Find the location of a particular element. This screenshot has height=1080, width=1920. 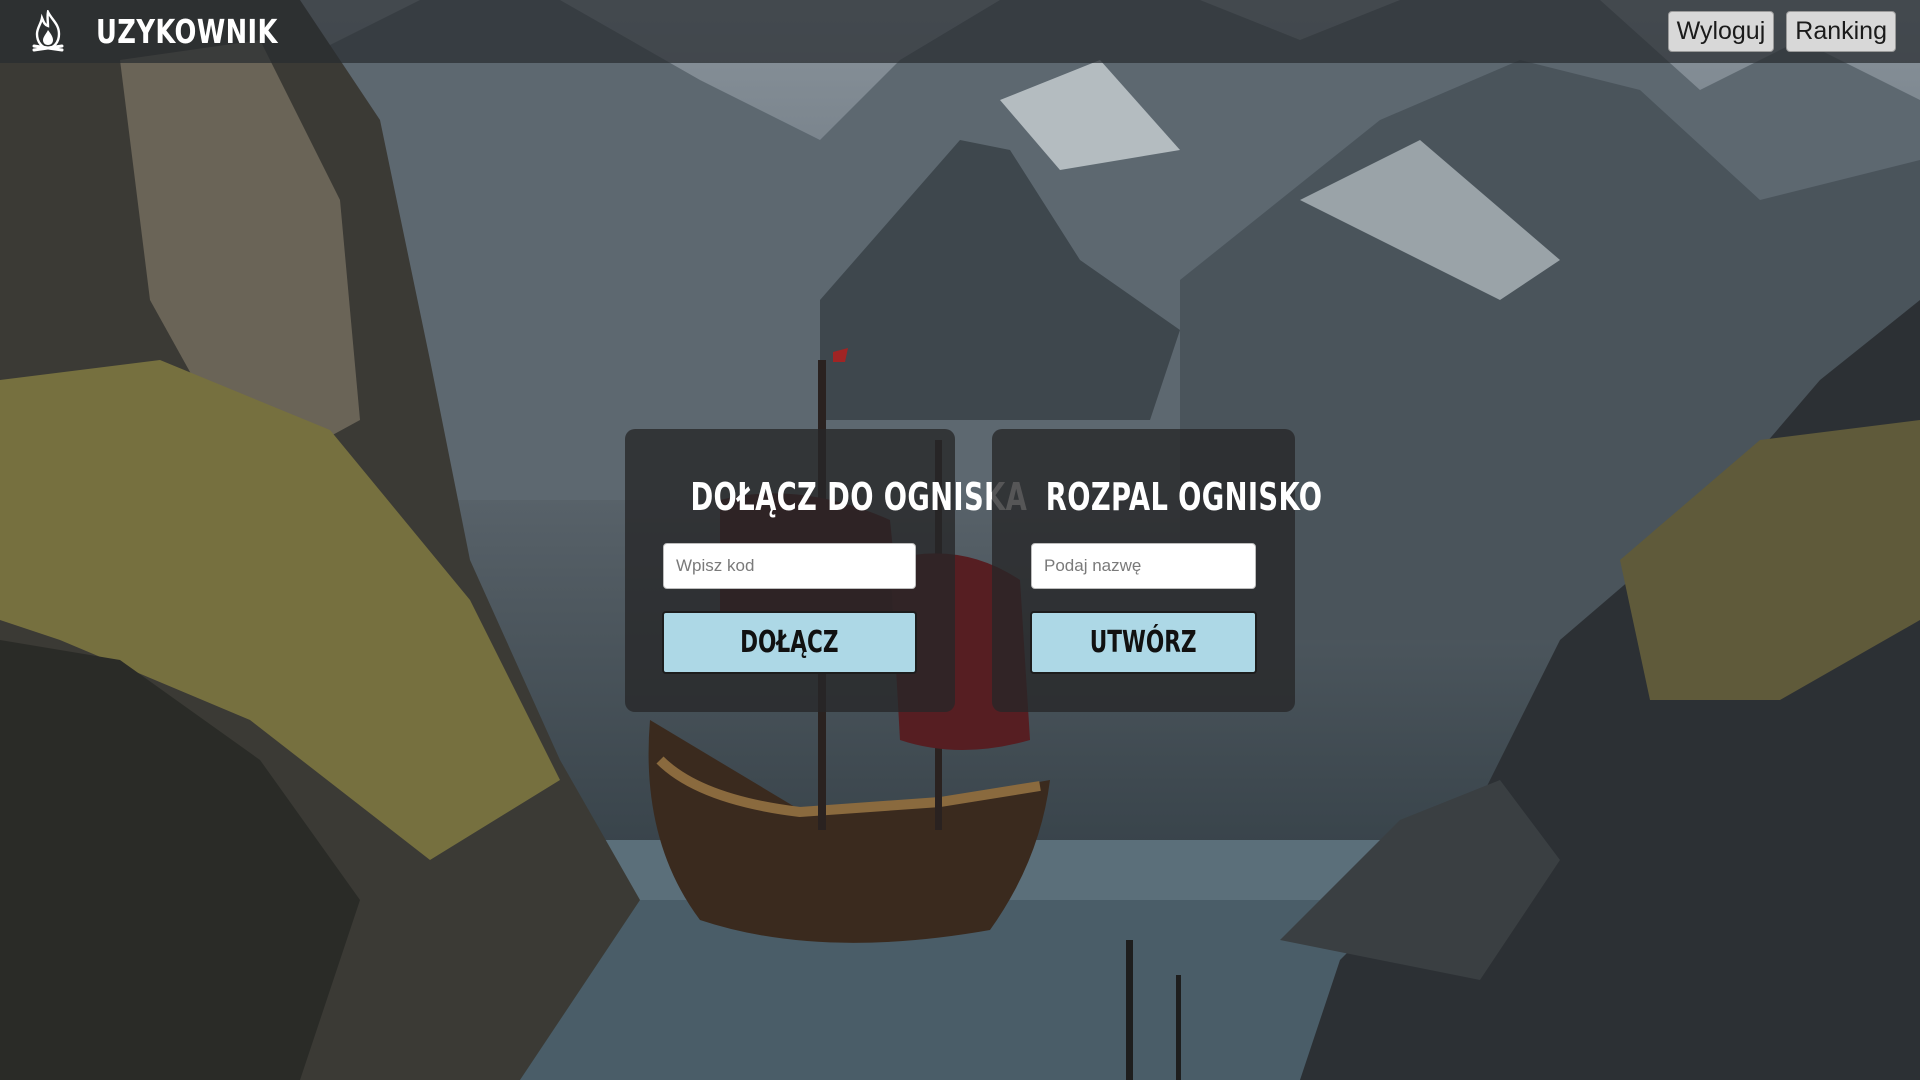

logout-button: Wyloguj is located at coordinates (1721, 31).